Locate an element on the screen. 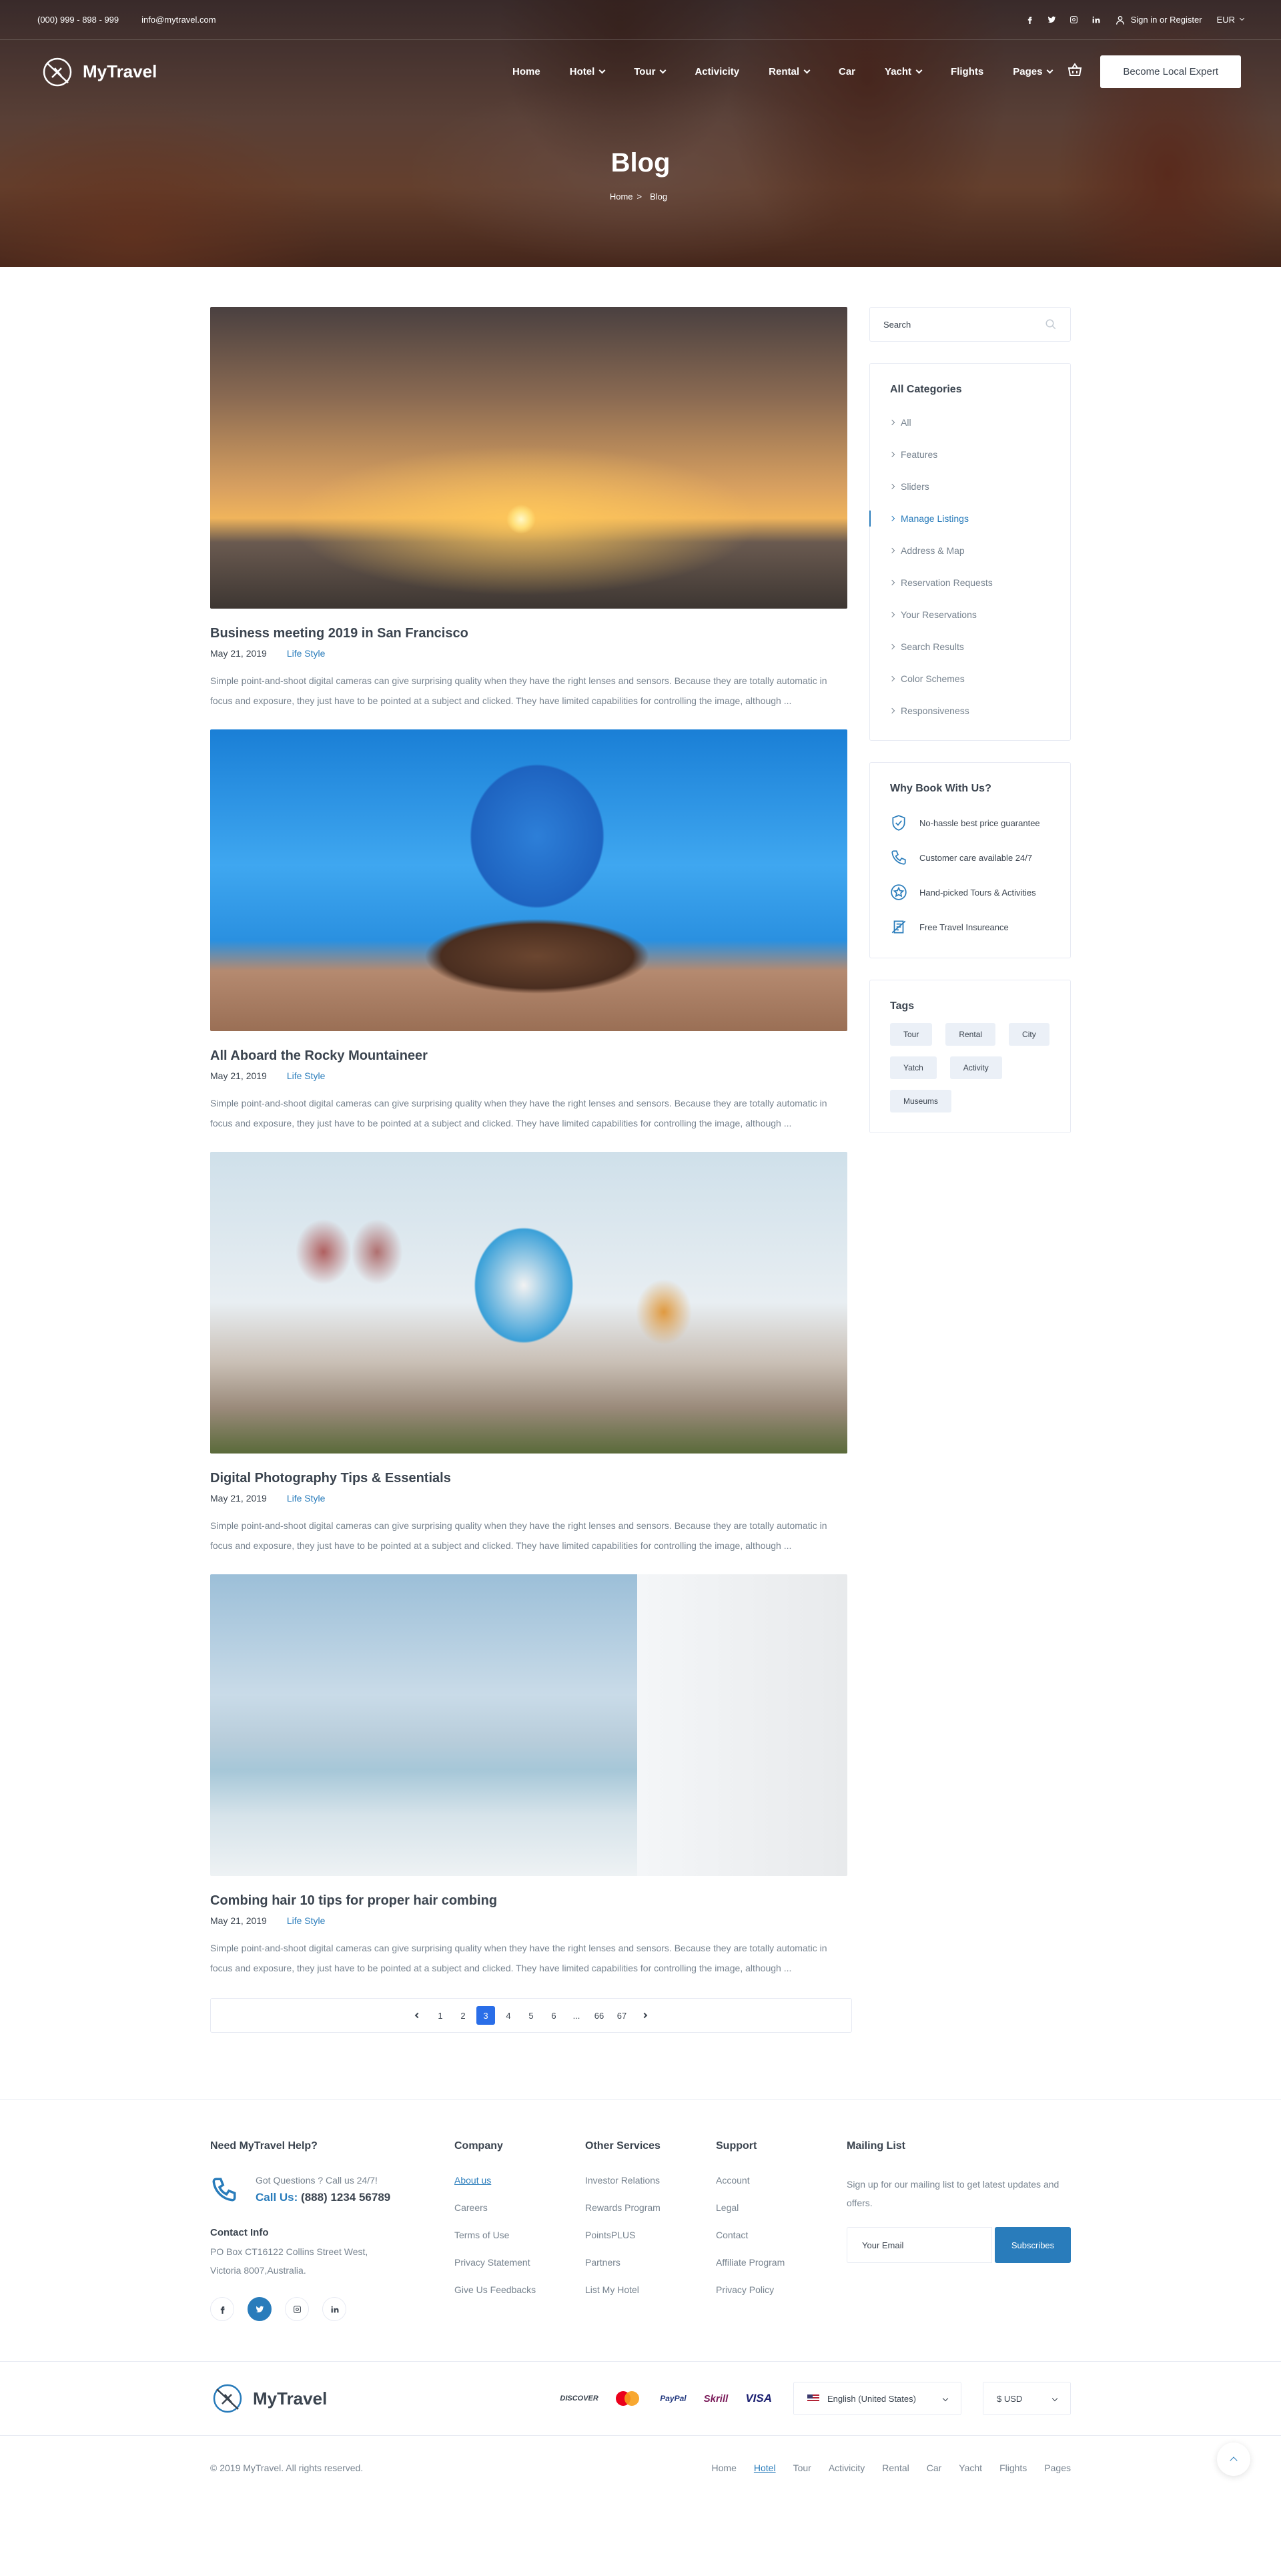 The image size is (1281, 2576). category-item: Responsiveness is located at coordinates (970, 711).